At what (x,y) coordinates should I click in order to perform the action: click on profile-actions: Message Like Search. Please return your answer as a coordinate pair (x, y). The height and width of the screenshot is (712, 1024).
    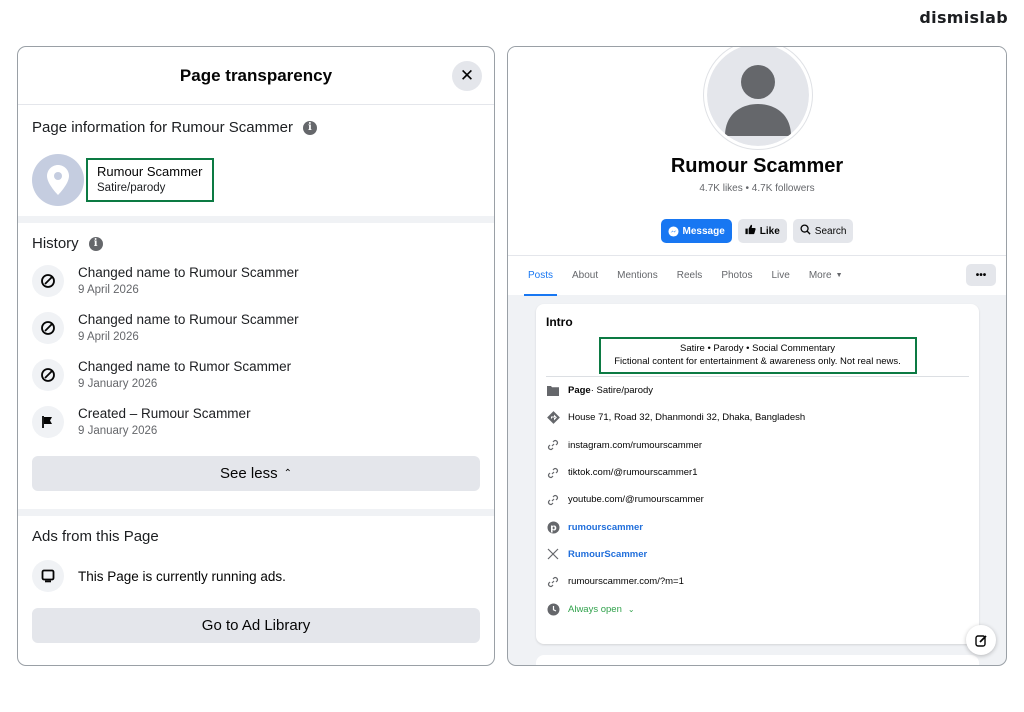
    Looking at the image, I should click on (757, 231).